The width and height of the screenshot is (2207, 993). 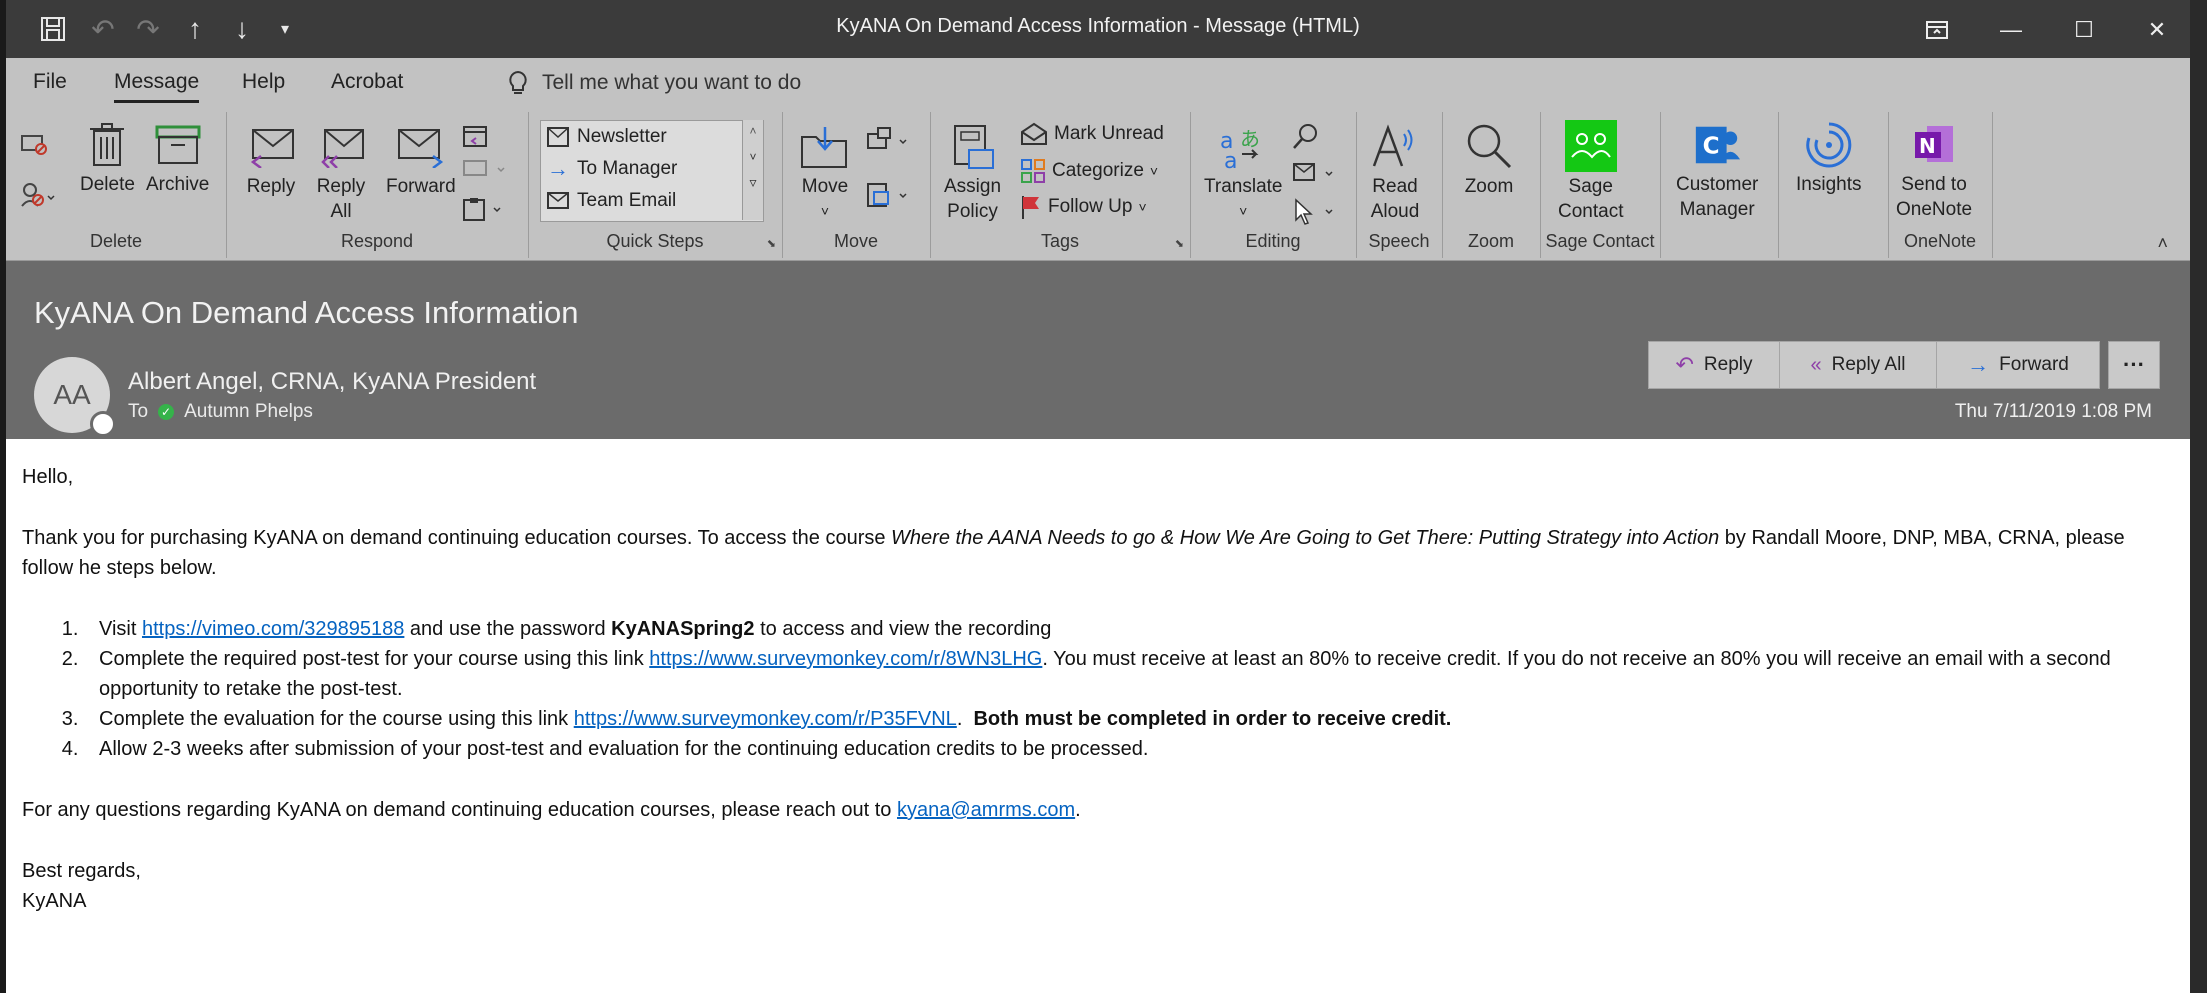 What do you see at coordinates (1316, 212) in the screenshot?
I see `select-icon` at bounding box center [1316, 212].